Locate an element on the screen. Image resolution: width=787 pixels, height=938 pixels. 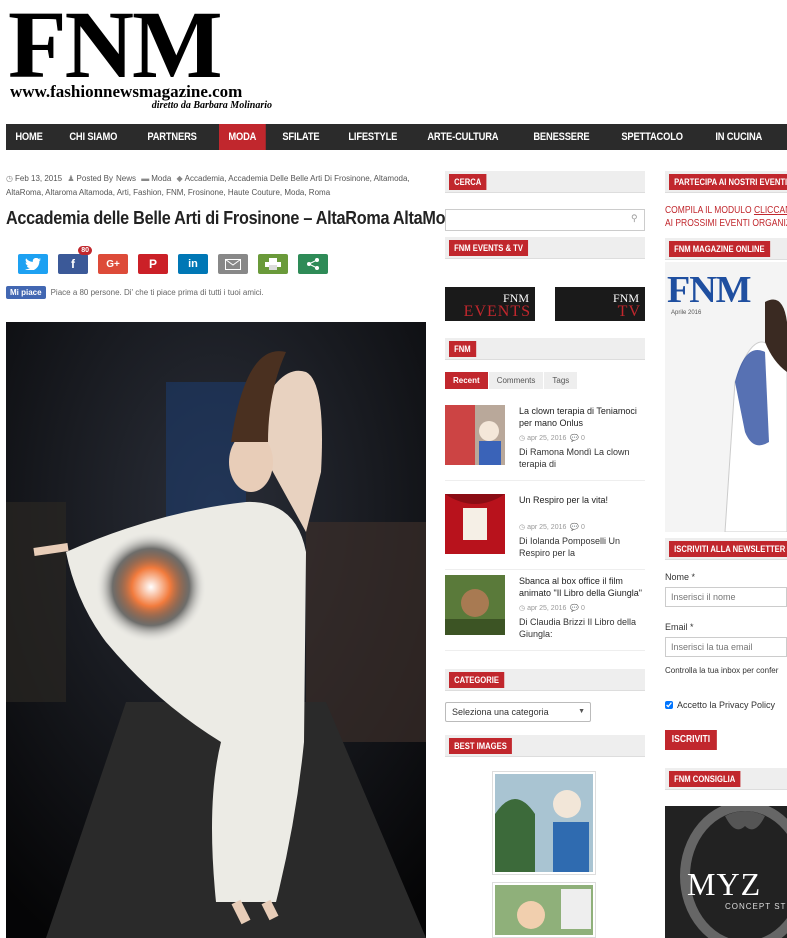
linkedin-share-button: in is located at coordinates (193, 264).